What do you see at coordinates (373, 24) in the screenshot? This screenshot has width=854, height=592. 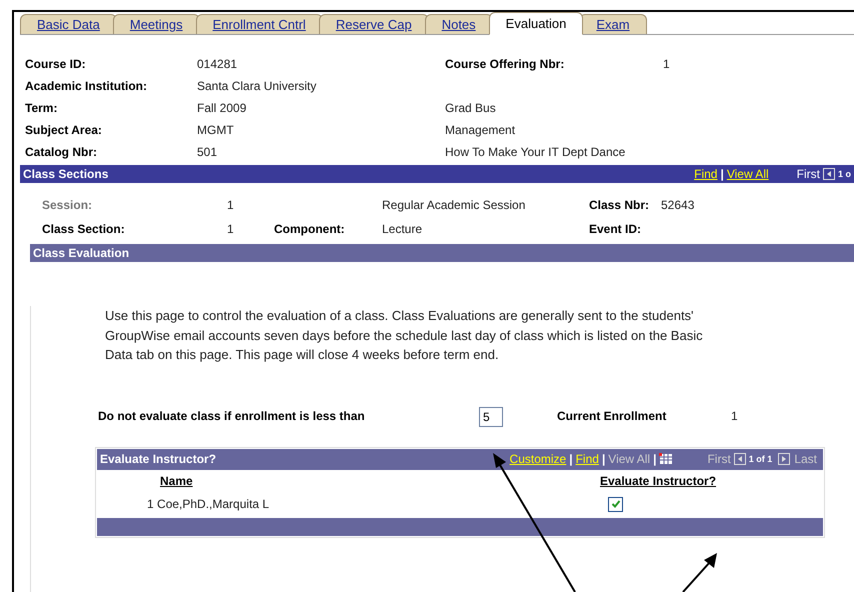 I see `tab: Reserve Cap` at bounding box center [373, 24].